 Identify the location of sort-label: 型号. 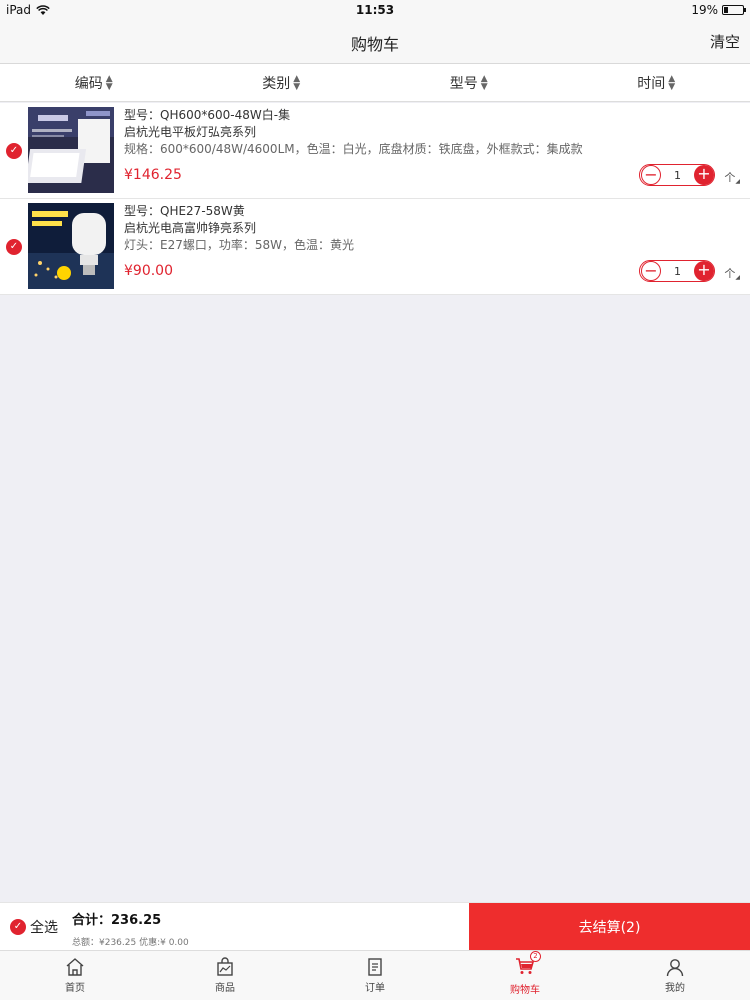
(463, 83).